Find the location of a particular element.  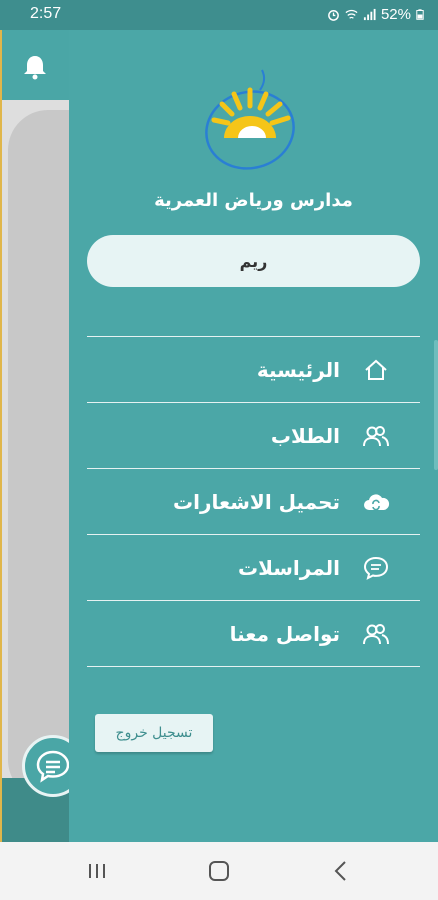

menu-item-label: الرئيسية is located at coordinates (298, 369).